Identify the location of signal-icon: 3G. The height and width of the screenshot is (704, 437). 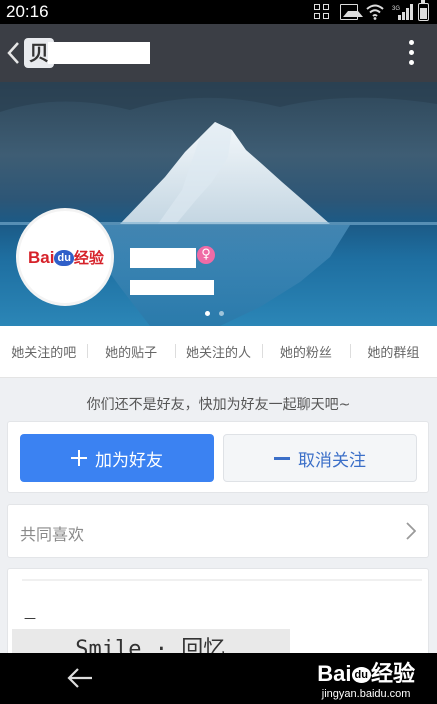
(402, 12).